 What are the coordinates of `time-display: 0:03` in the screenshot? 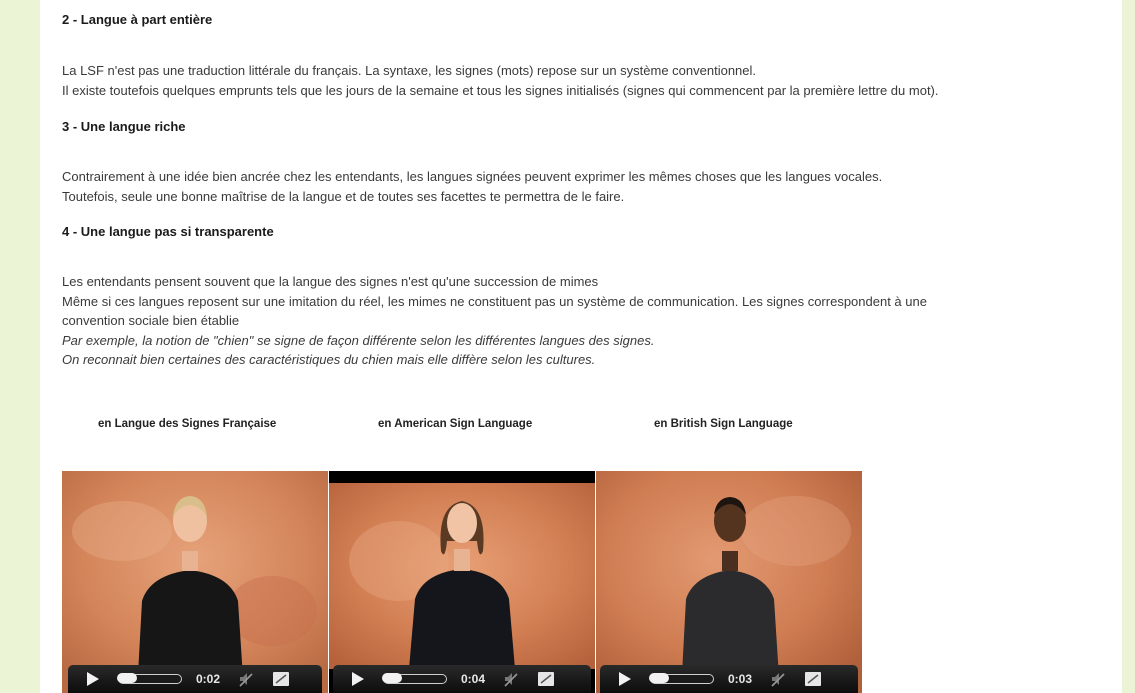 It's located at (740, 679).